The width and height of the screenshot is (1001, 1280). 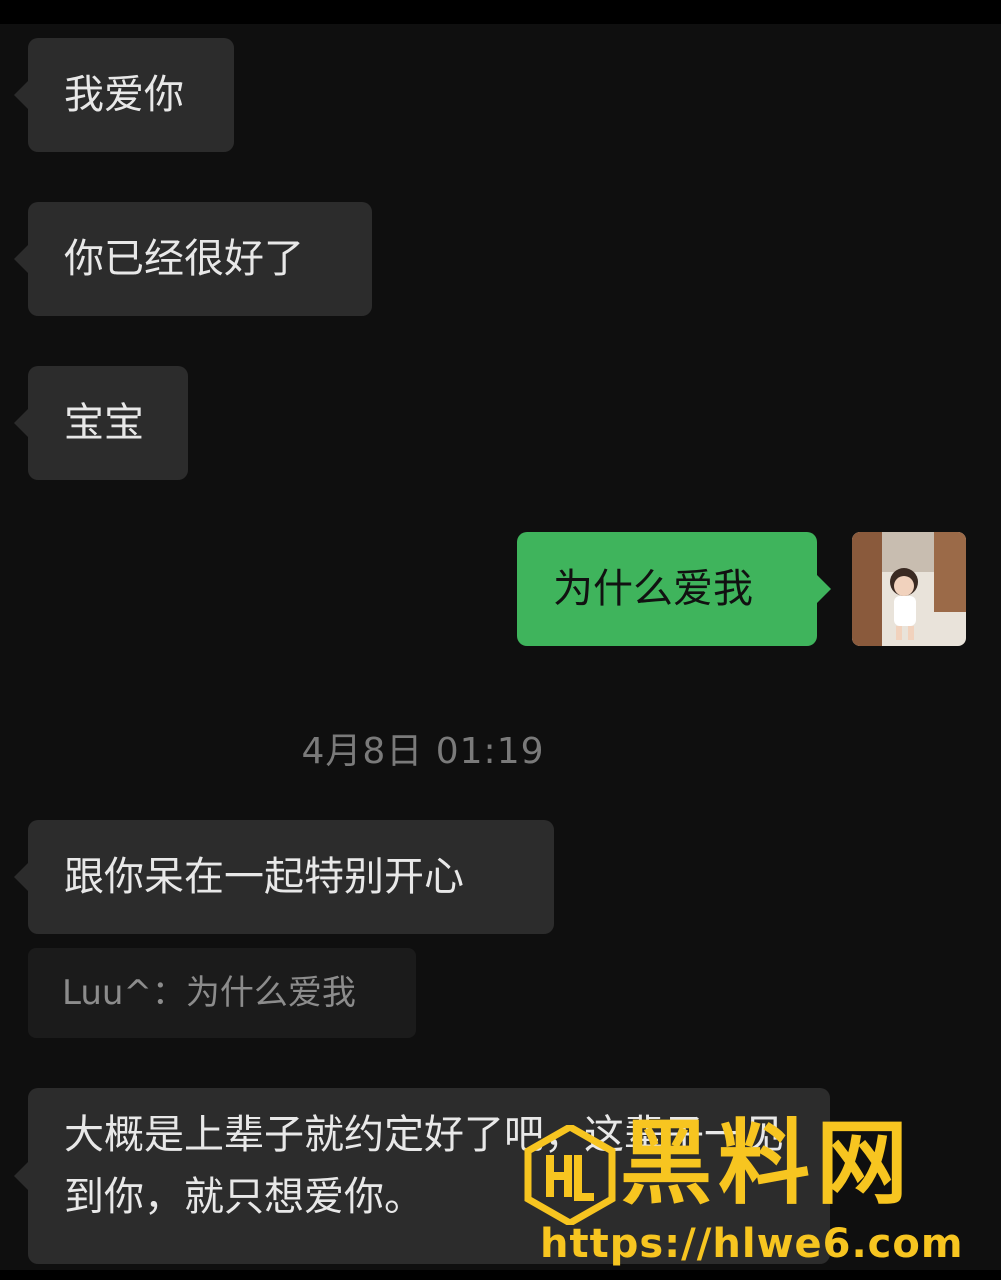 I want to click on message-bubble-incoming: 你已经很好了, so click(x=193, y=259).